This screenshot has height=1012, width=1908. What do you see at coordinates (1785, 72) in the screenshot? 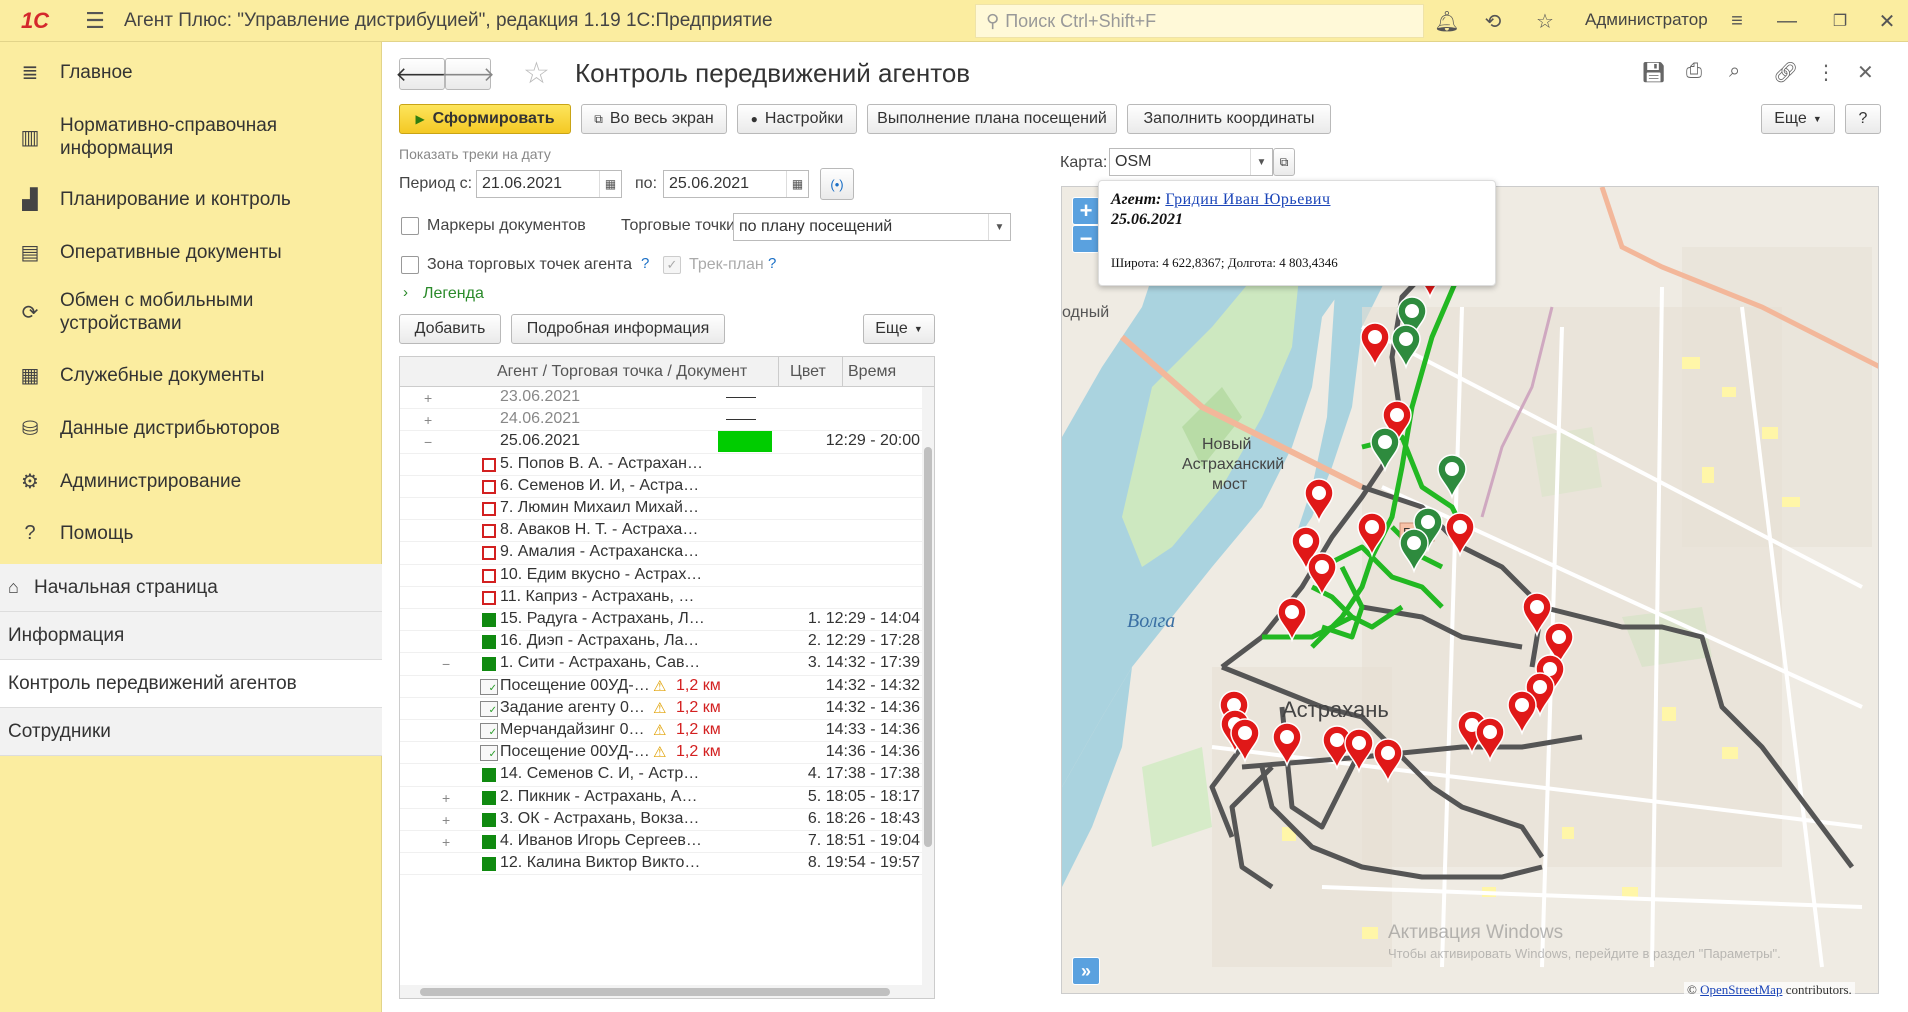
I see `link-icon: 🔗︎` at bounding box center [1785, 72].